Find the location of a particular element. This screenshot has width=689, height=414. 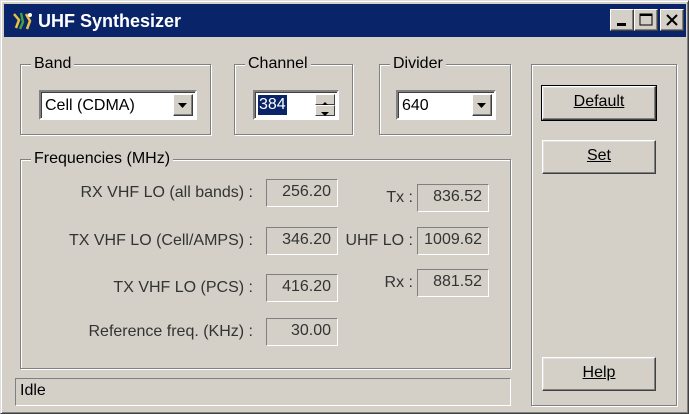

maximize-icon is located at coordinates (646, 19).